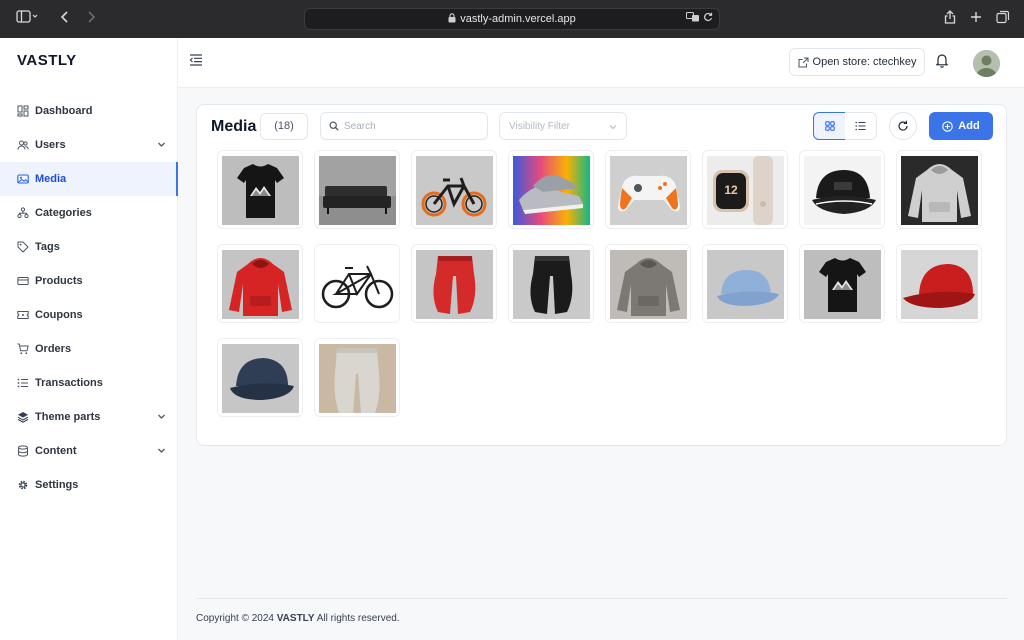  I want to click on bicycle-image, so click(357, 284).